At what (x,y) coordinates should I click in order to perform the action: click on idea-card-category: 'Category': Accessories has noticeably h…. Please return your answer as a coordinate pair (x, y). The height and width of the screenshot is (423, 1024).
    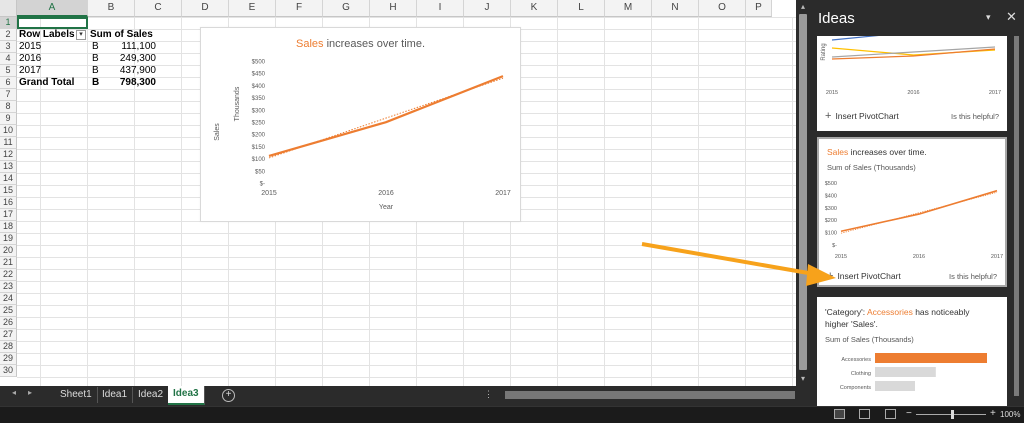
    Looking at the image, I should click on (912, 351).